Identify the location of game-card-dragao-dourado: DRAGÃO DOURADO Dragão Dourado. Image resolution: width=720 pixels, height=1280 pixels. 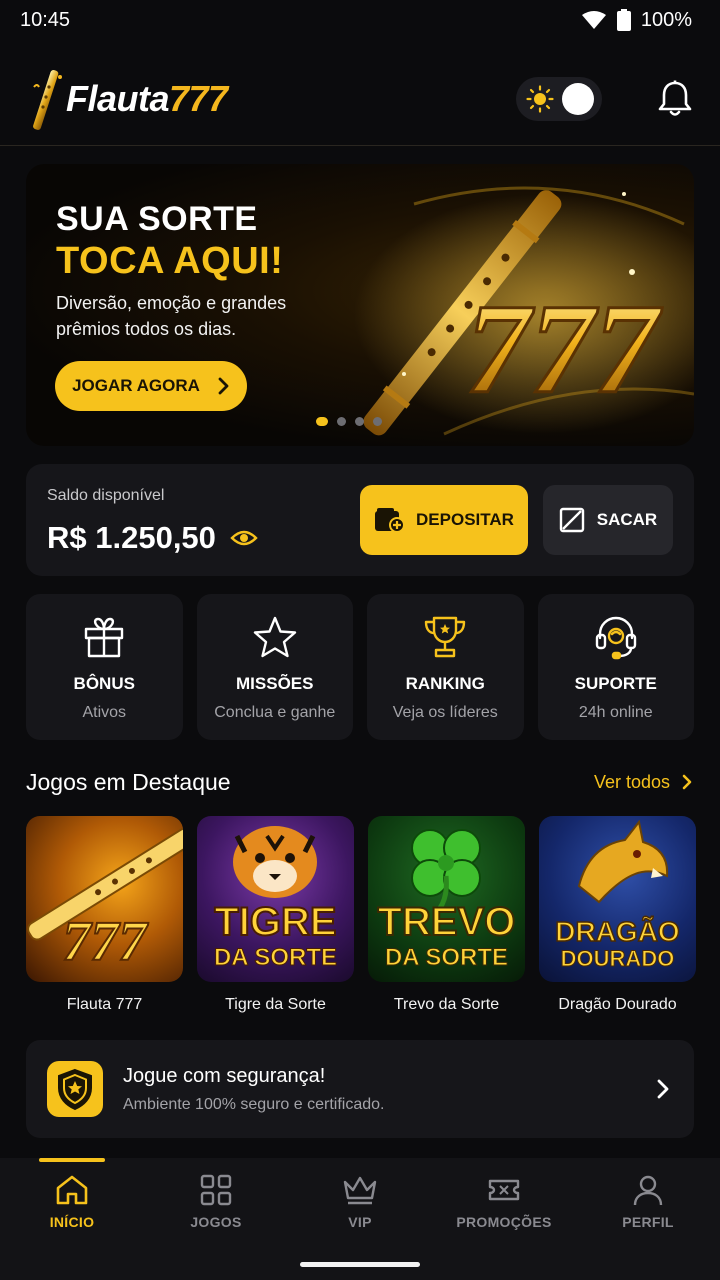
(617, 915).